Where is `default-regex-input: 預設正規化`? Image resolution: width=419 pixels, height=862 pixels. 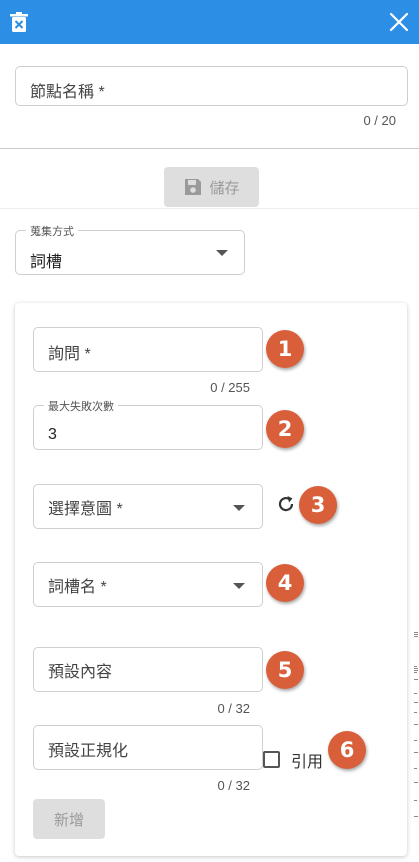
default-regex-input: 預設正規化 is located at coordinates (148, 747).